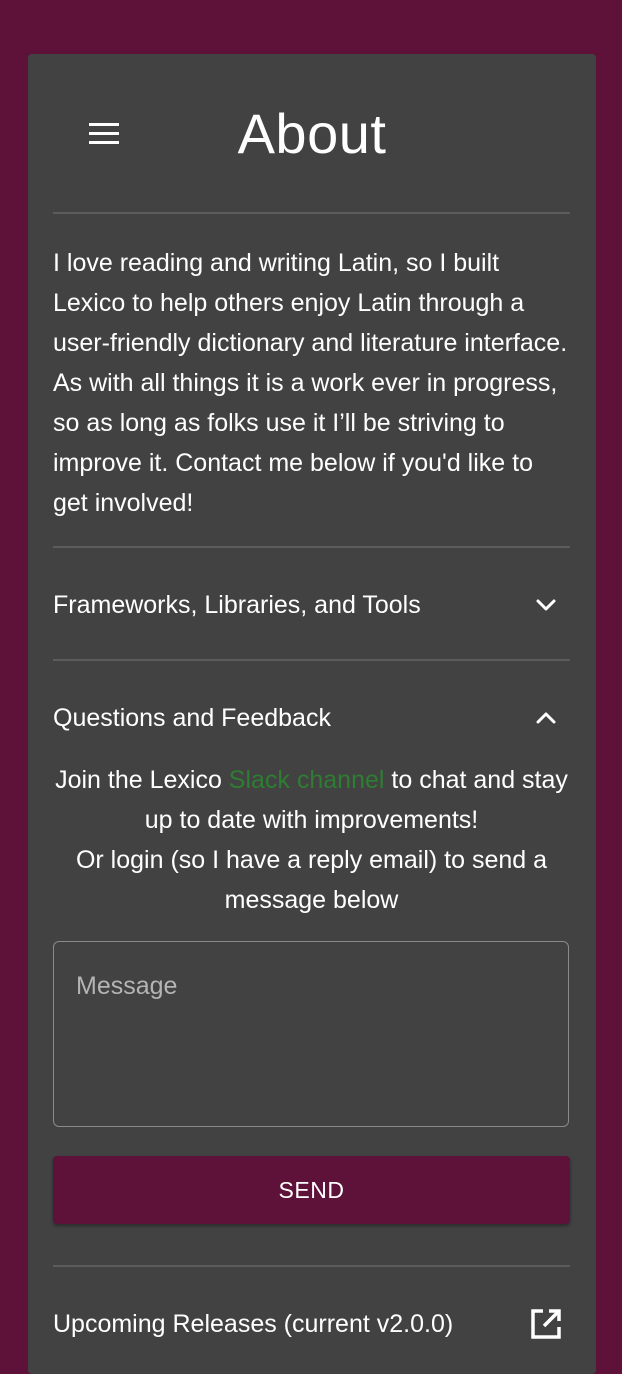 The width and height of the screenshot is (622, 1374). What do you see at coordinates (307, 780) in the screenshot?
I see `slack-channel-link: Slack channel` at bounding box center [307, 780].